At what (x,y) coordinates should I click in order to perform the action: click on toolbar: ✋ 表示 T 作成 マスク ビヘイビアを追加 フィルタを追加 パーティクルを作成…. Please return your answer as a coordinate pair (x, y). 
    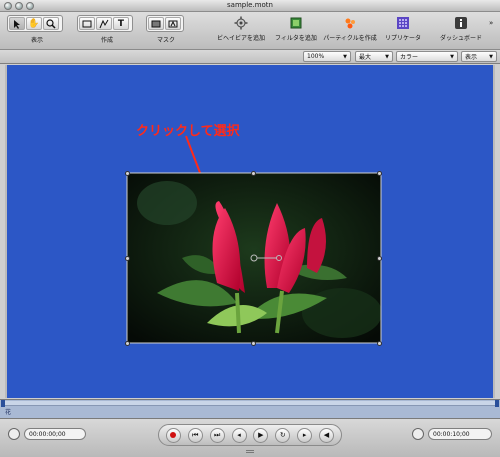
    Looking at the image, I should click on (250, 31).